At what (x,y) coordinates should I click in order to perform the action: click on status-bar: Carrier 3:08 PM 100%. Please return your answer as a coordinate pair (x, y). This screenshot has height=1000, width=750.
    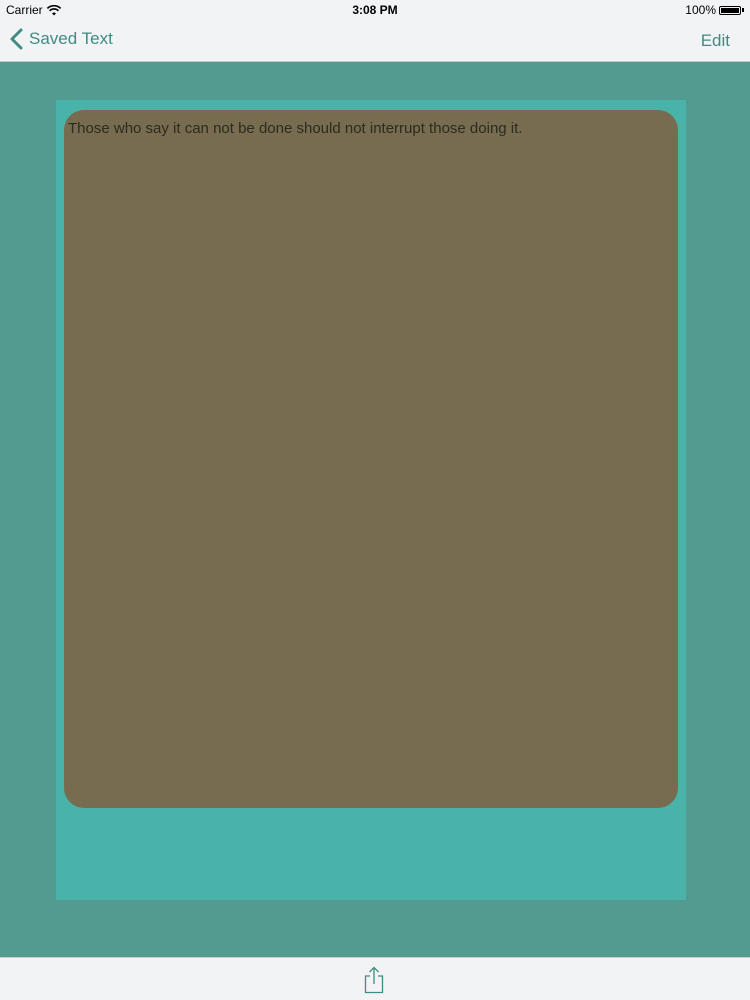
    Looking at the image, I should click on (375, 10).